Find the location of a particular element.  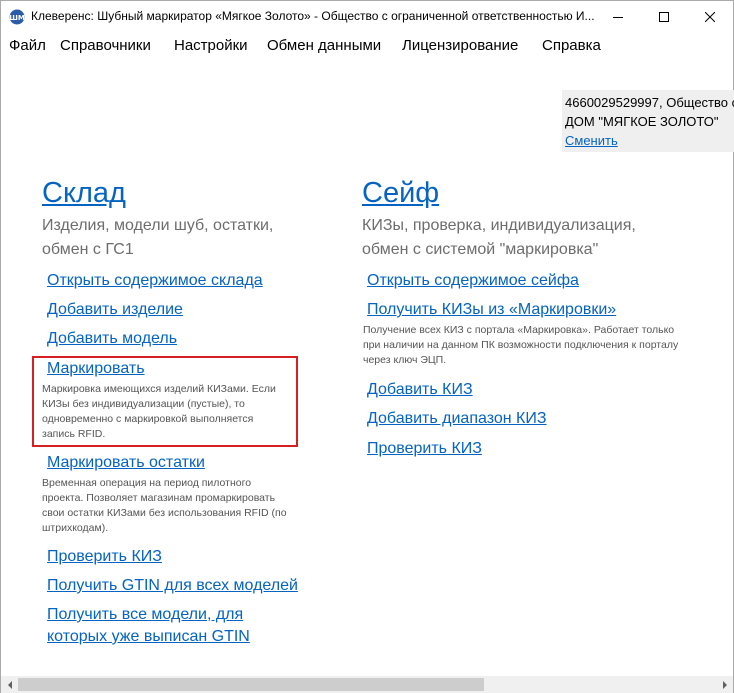

account-org-name: ДОМ "МЯГКОЕ ЗОЛОТО" is located at coordinates (642, 121).